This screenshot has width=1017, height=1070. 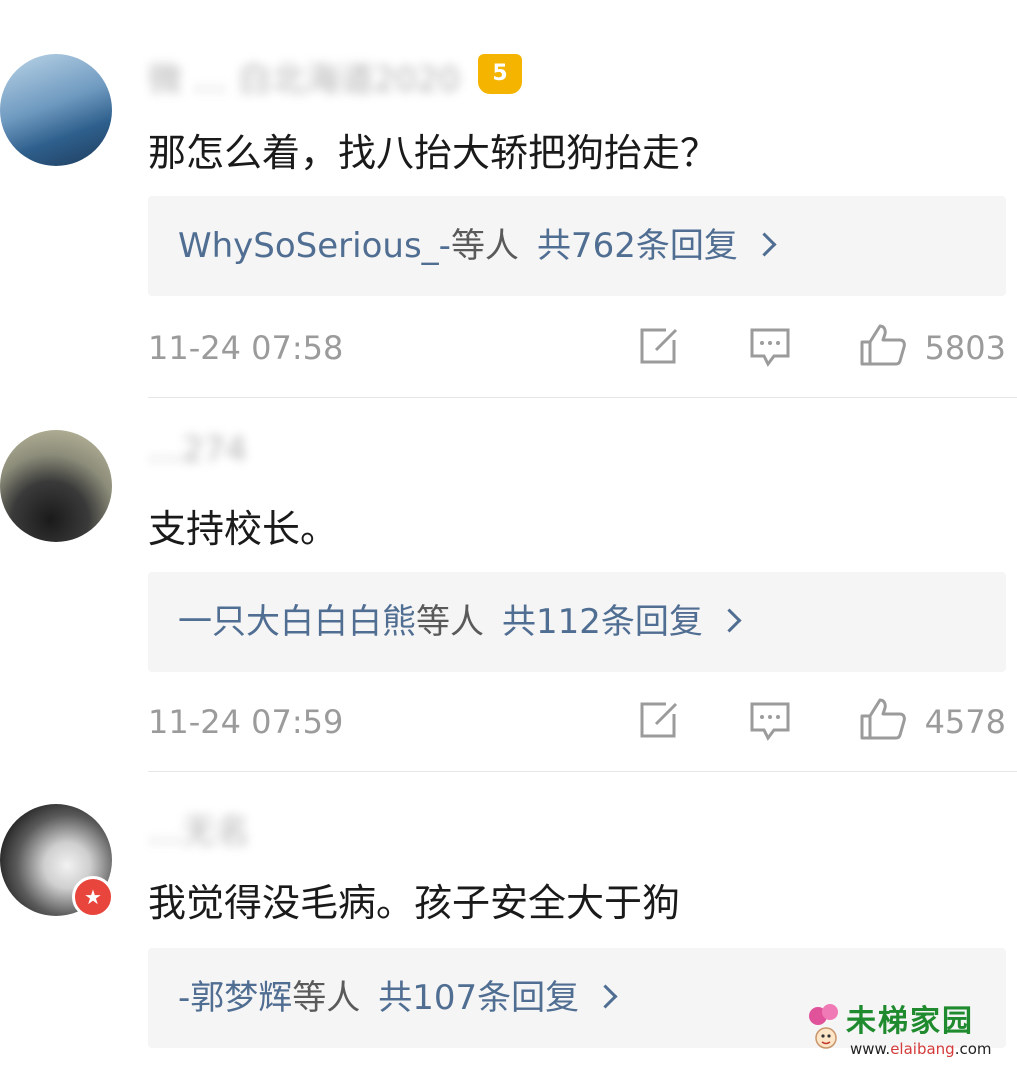 I want to click on username: …无名, so click(x=199, y=828).